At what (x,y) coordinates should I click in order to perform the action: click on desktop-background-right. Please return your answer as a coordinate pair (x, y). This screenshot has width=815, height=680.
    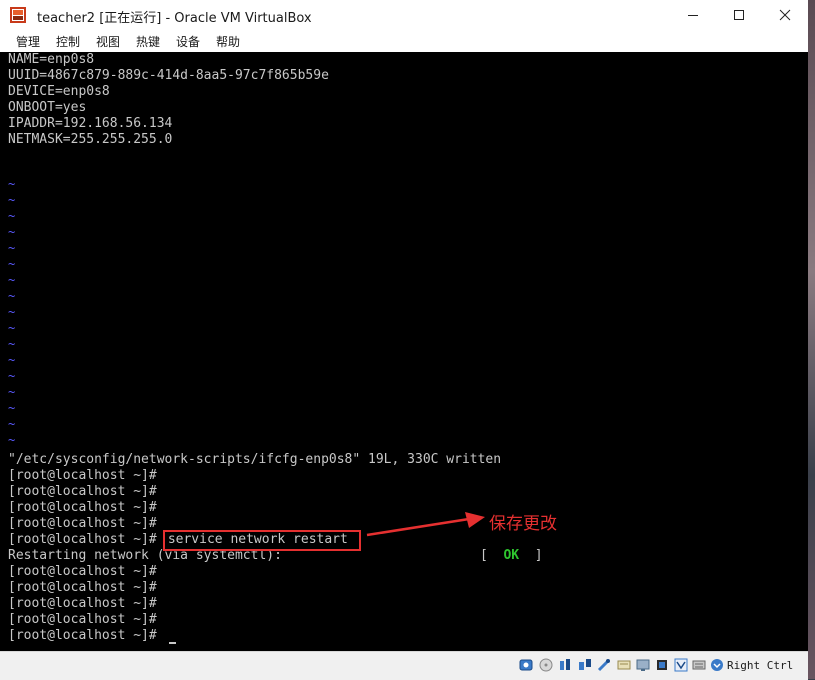
    Looking at the image, I should click on (811, 339).